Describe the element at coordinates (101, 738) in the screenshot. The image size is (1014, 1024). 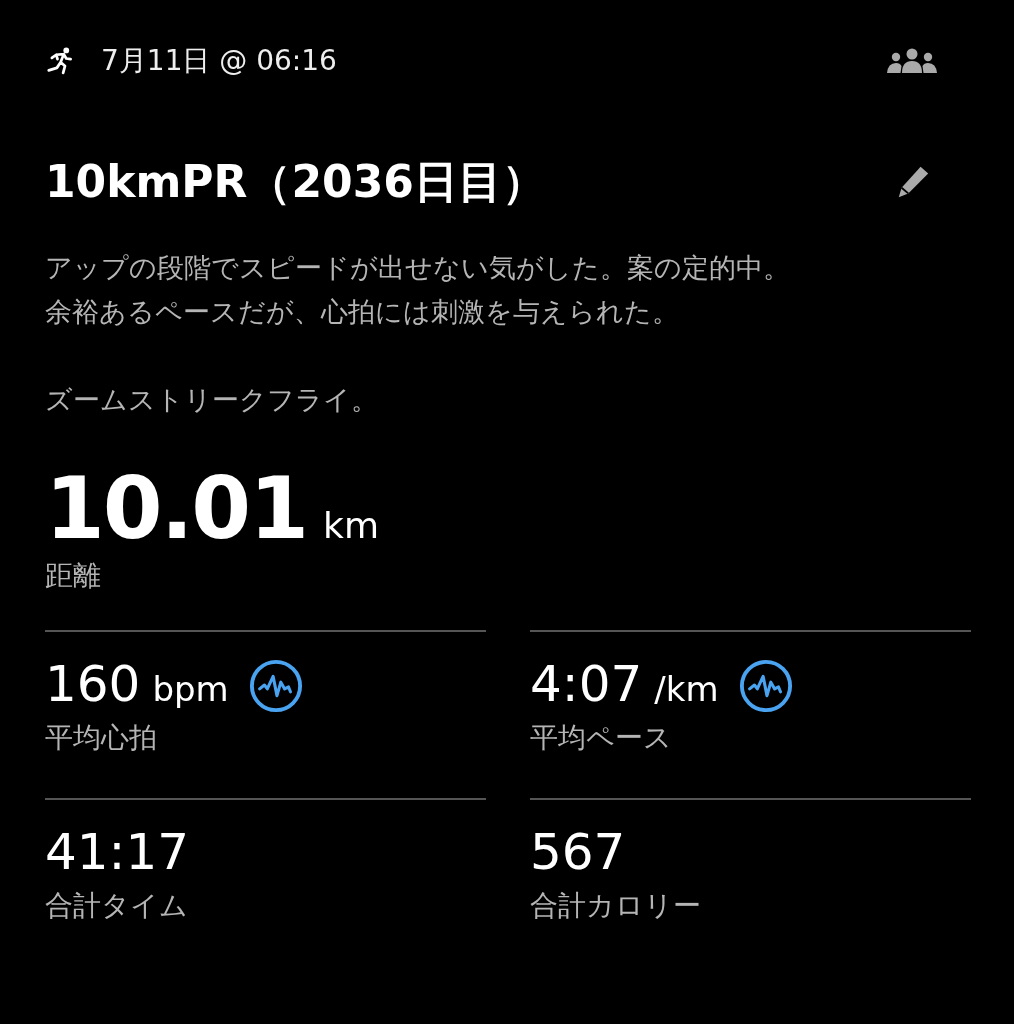
I see `stat-label: 平均心拍` at that location.